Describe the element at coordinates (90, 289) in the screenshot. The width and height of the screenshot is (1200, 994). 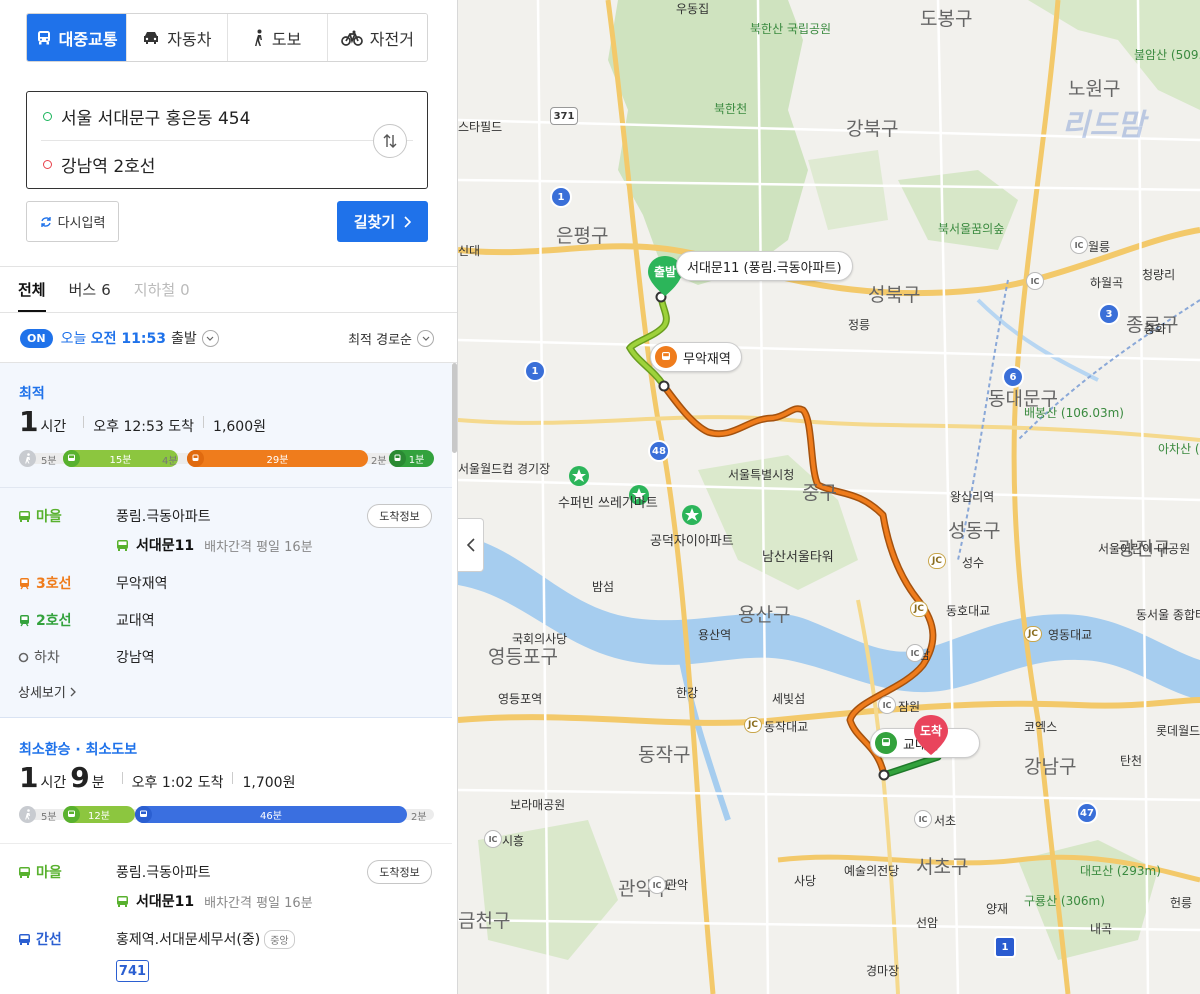
I see `tab-bus: 버스 6` at that location.